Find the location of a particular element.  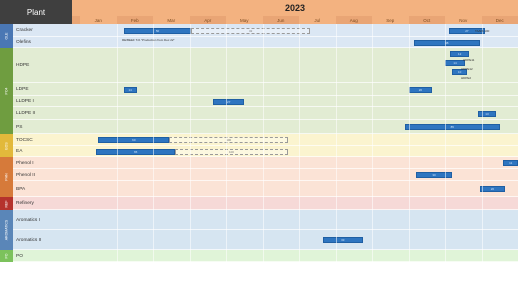

month-header-nov: Nov is located at coordinates (463, 20).